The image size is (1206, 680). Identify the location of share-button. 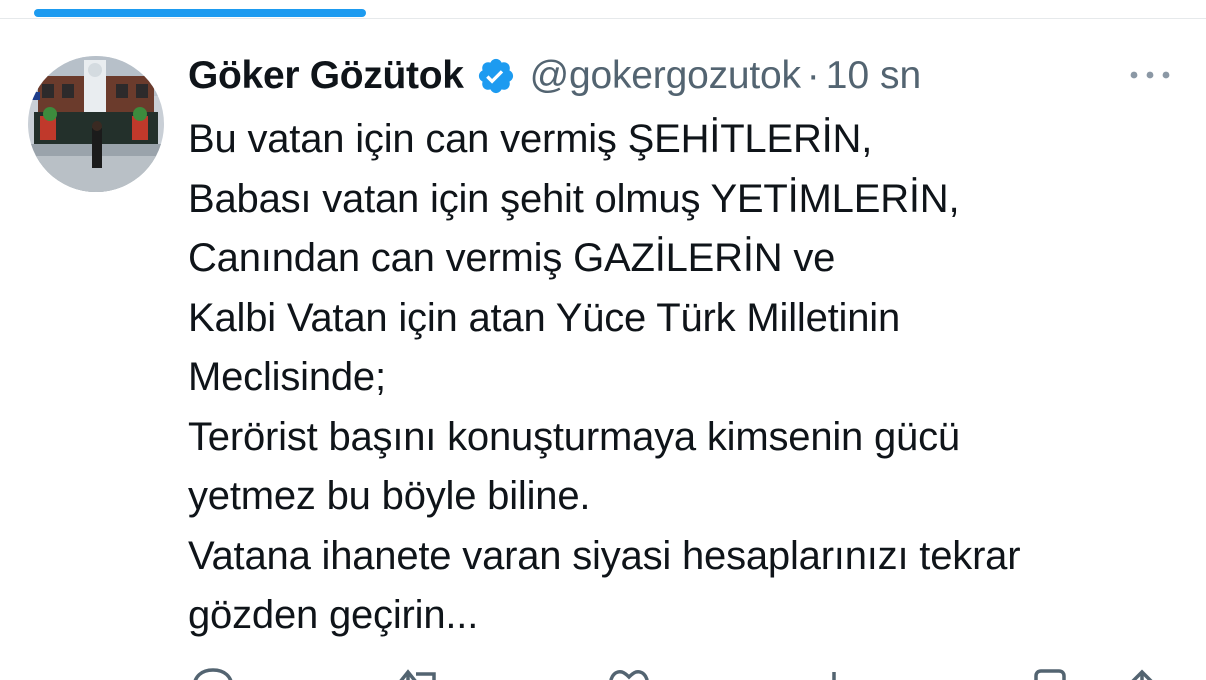
(1145, 669).